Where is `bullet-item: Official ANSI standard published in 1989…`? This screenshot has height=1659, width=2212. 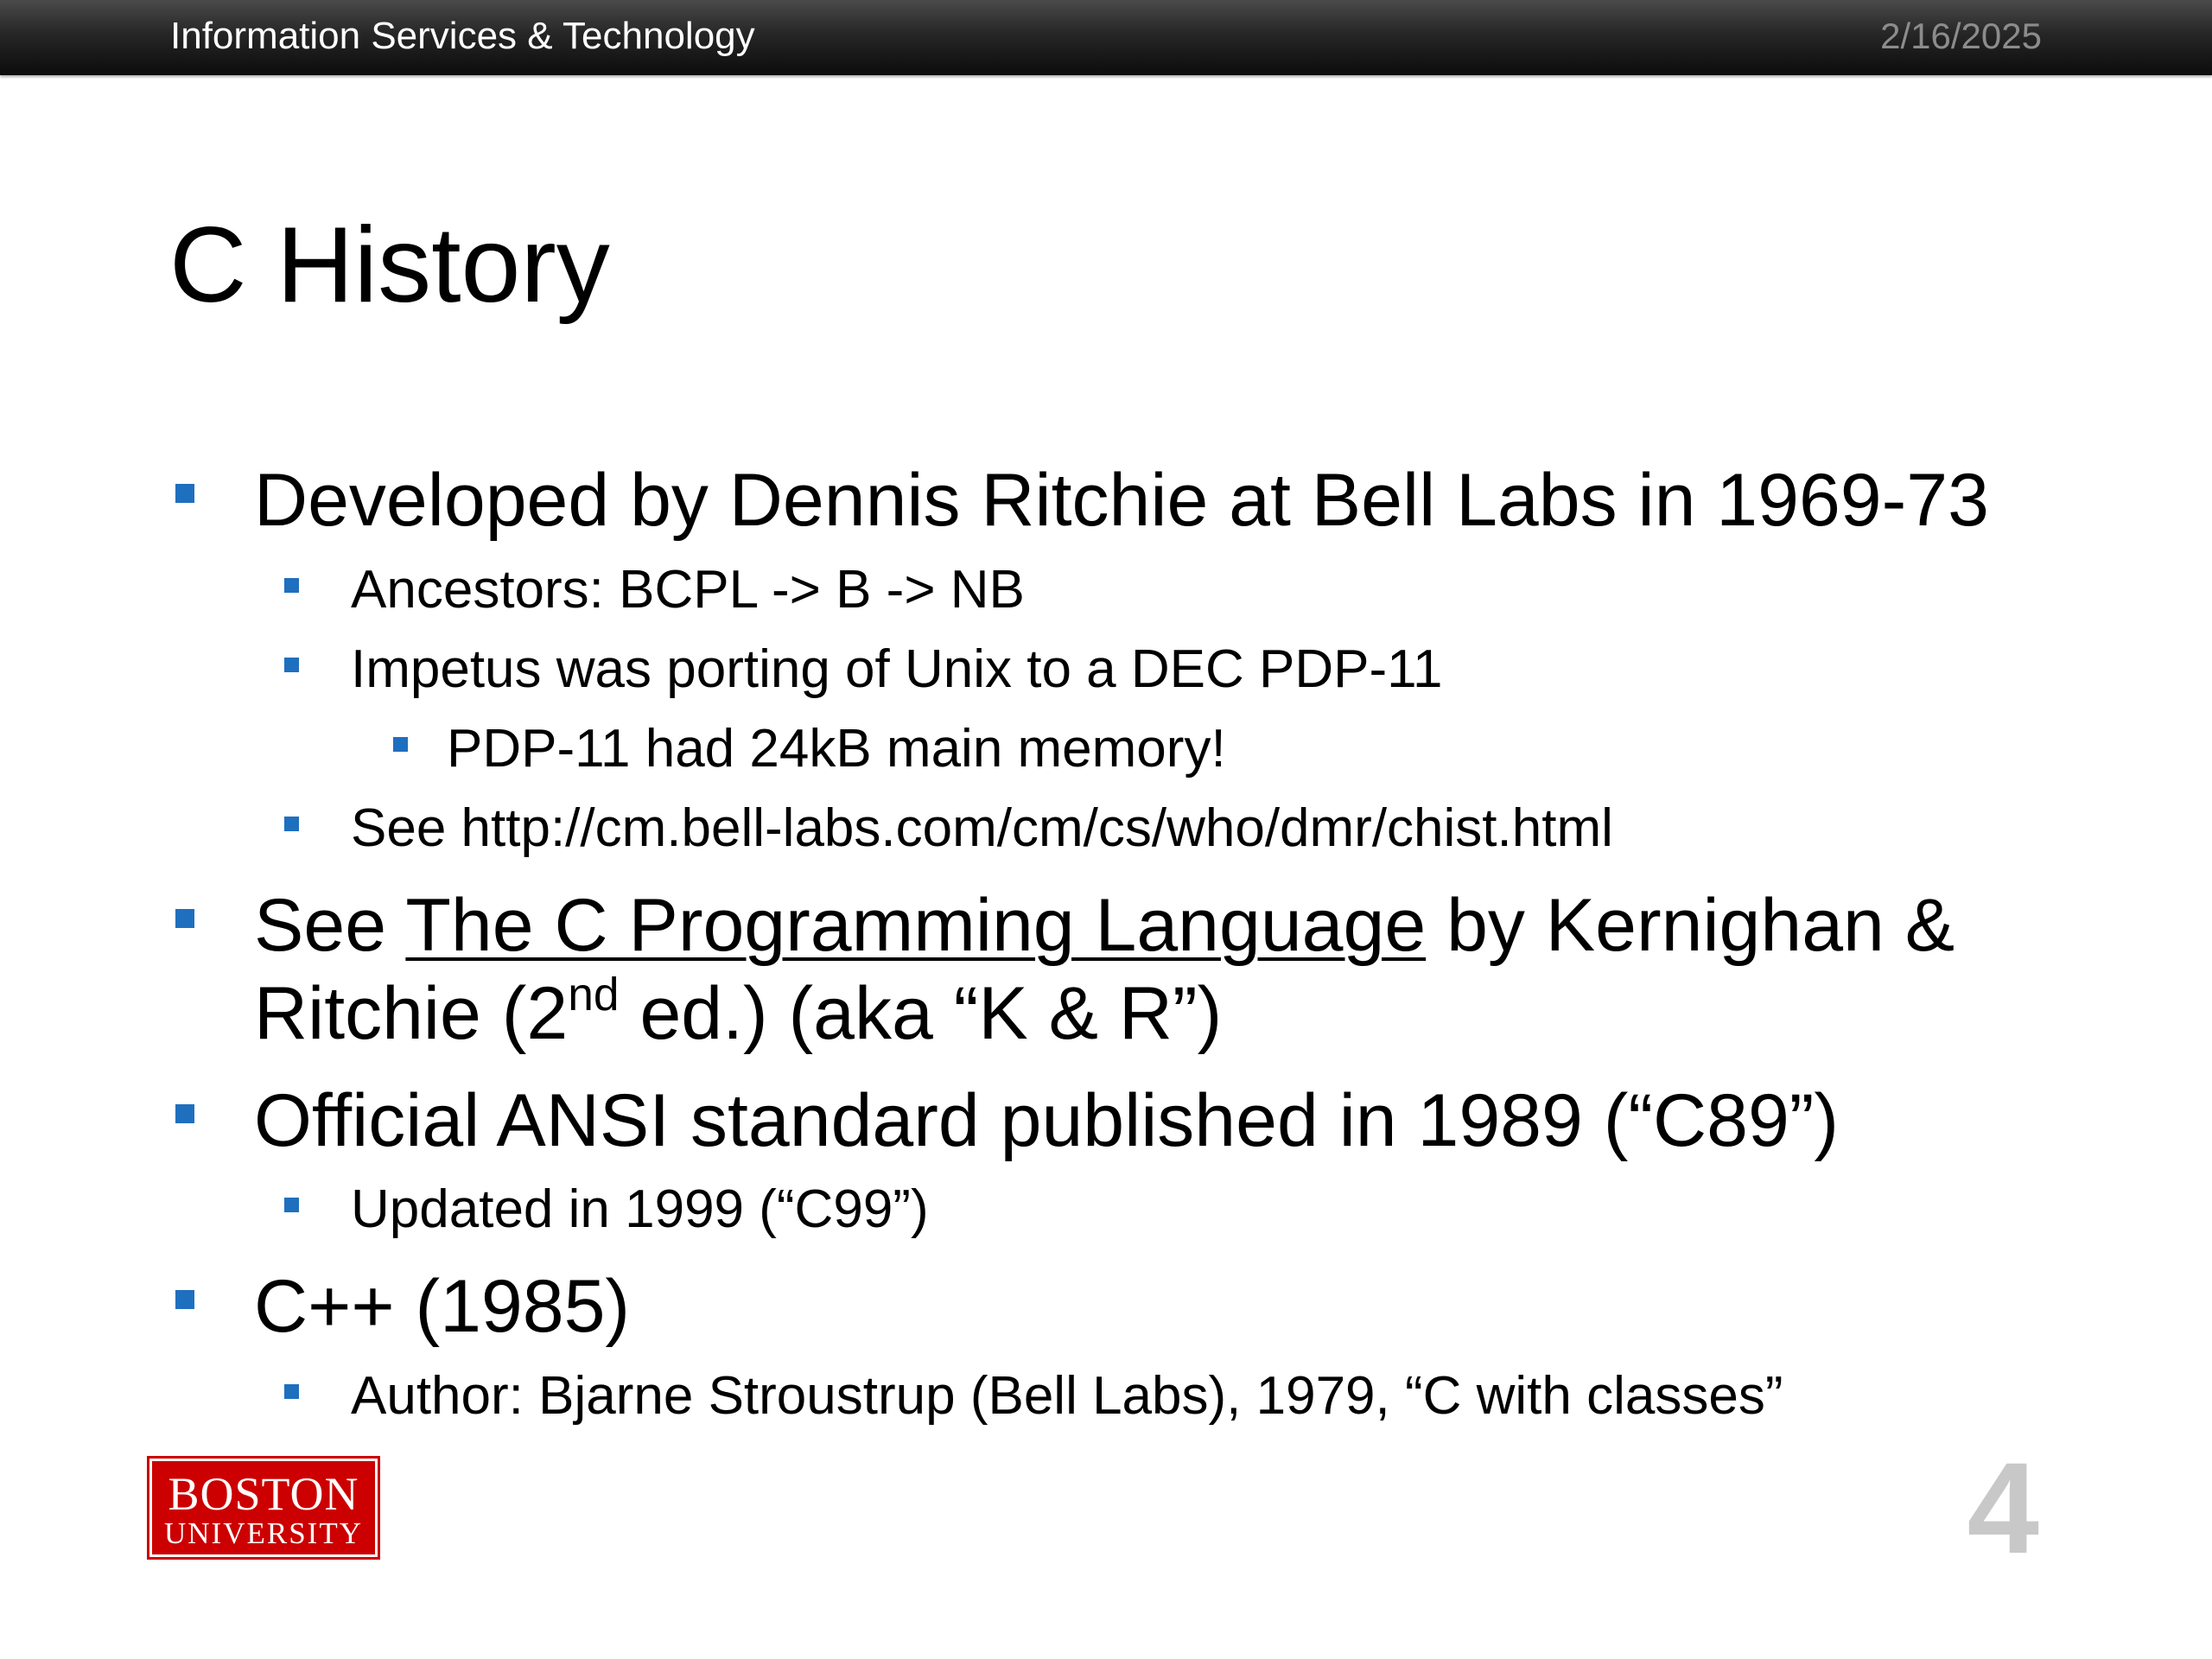 bullet-item: Official ANSI standard published in 1989… is located at coordinates (1007, 1121).